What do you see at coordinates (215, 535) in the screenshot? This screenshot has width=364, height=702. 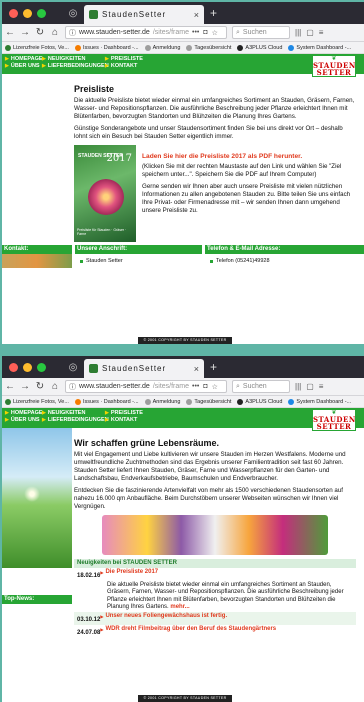 I see `plant-pots-image` at bounding box center [215, 535].